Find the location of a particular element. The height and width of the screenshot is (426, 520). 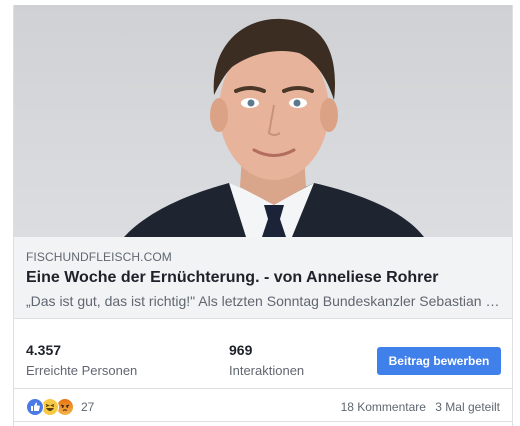

like-icon is located at coordinates (35, 407).